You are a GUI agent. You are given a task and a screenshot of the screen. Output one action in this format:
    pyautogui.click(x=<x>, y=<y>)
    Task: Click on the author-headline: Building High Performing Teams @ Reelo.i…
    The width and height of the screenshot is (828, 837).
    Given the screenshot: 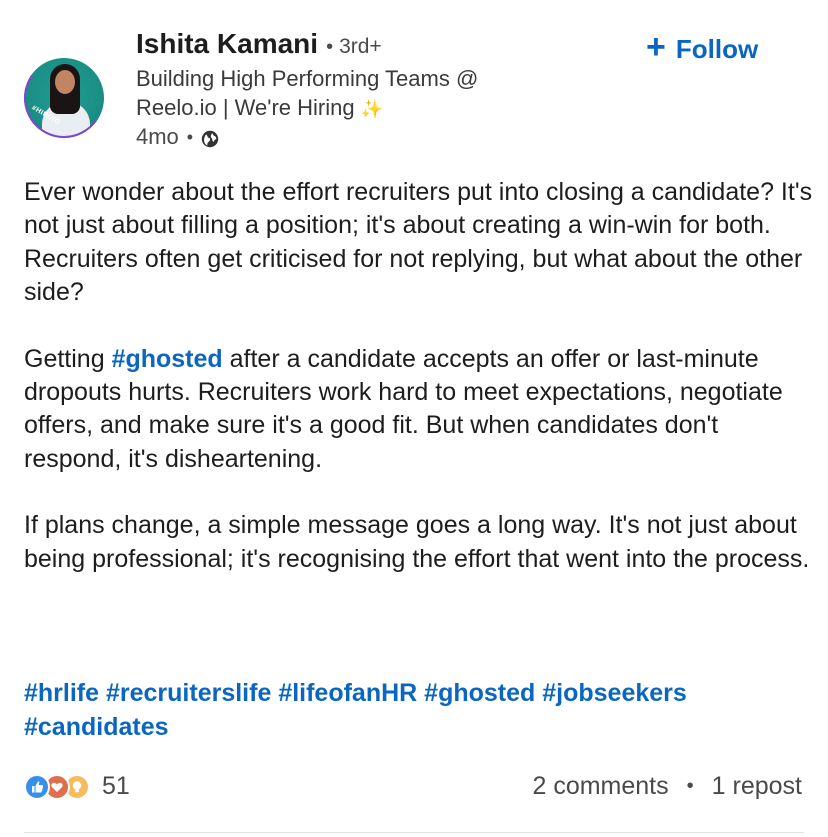 What is the action you would take?
    pyautogui.click(x=346, y=94)
    